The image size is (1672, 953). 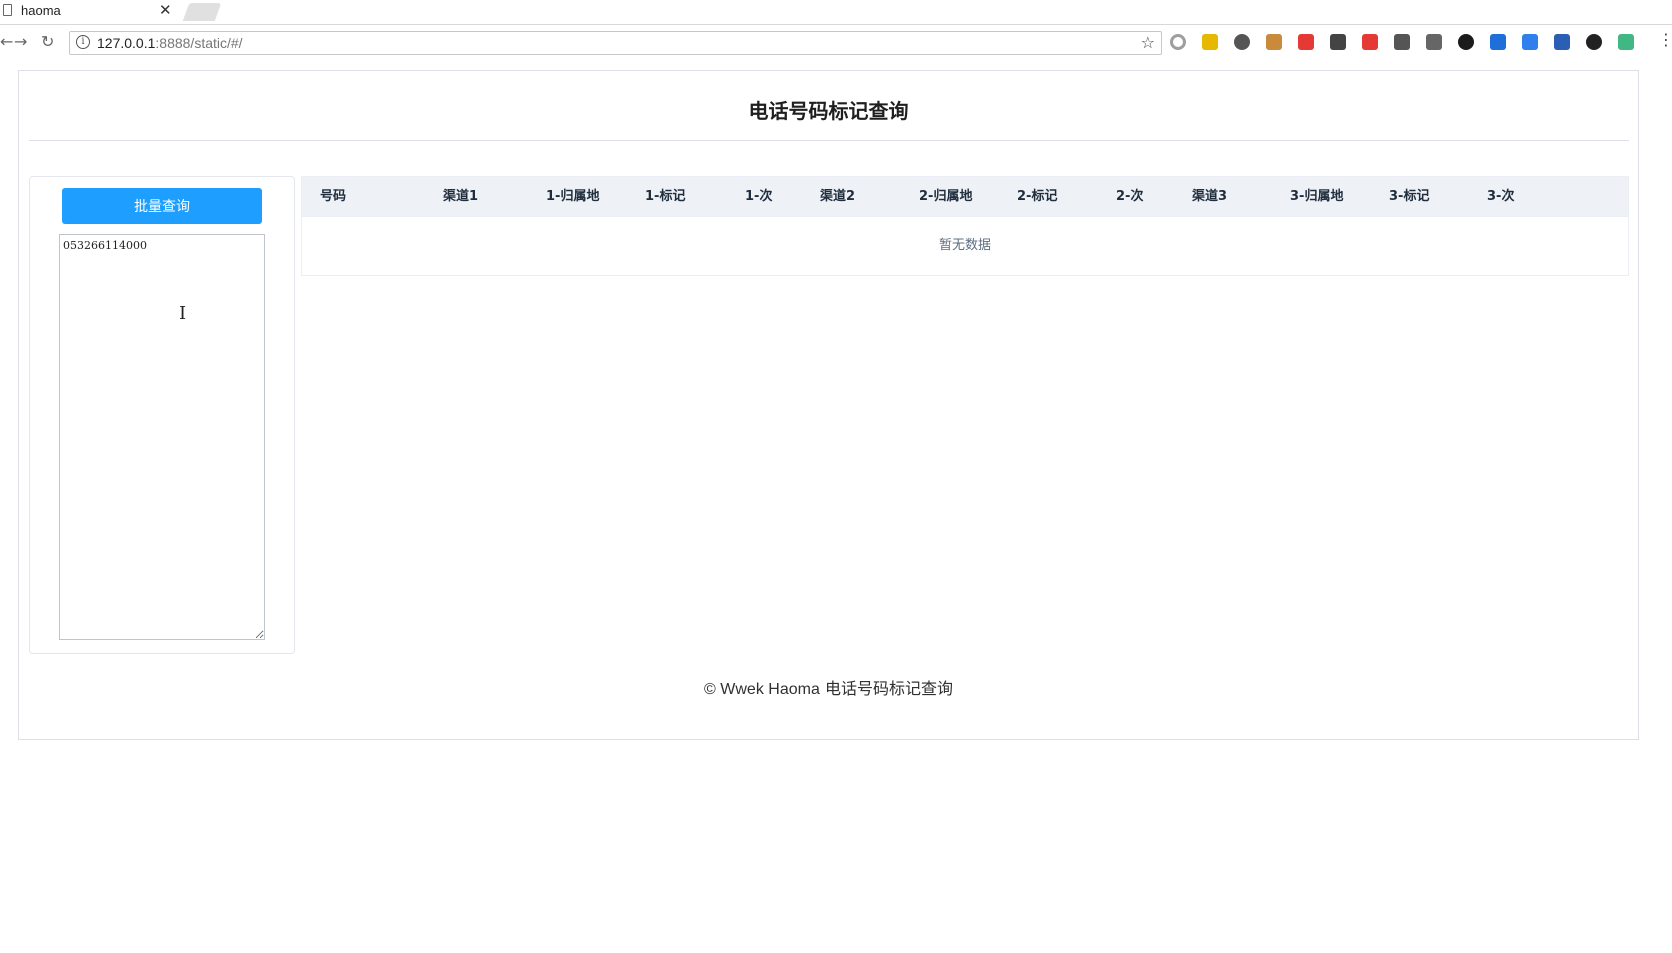 What do you see at coordinates (162, 206) in the screenshot?
I see `batch-query-button: 批量查询` at bounding box center [162, 206].